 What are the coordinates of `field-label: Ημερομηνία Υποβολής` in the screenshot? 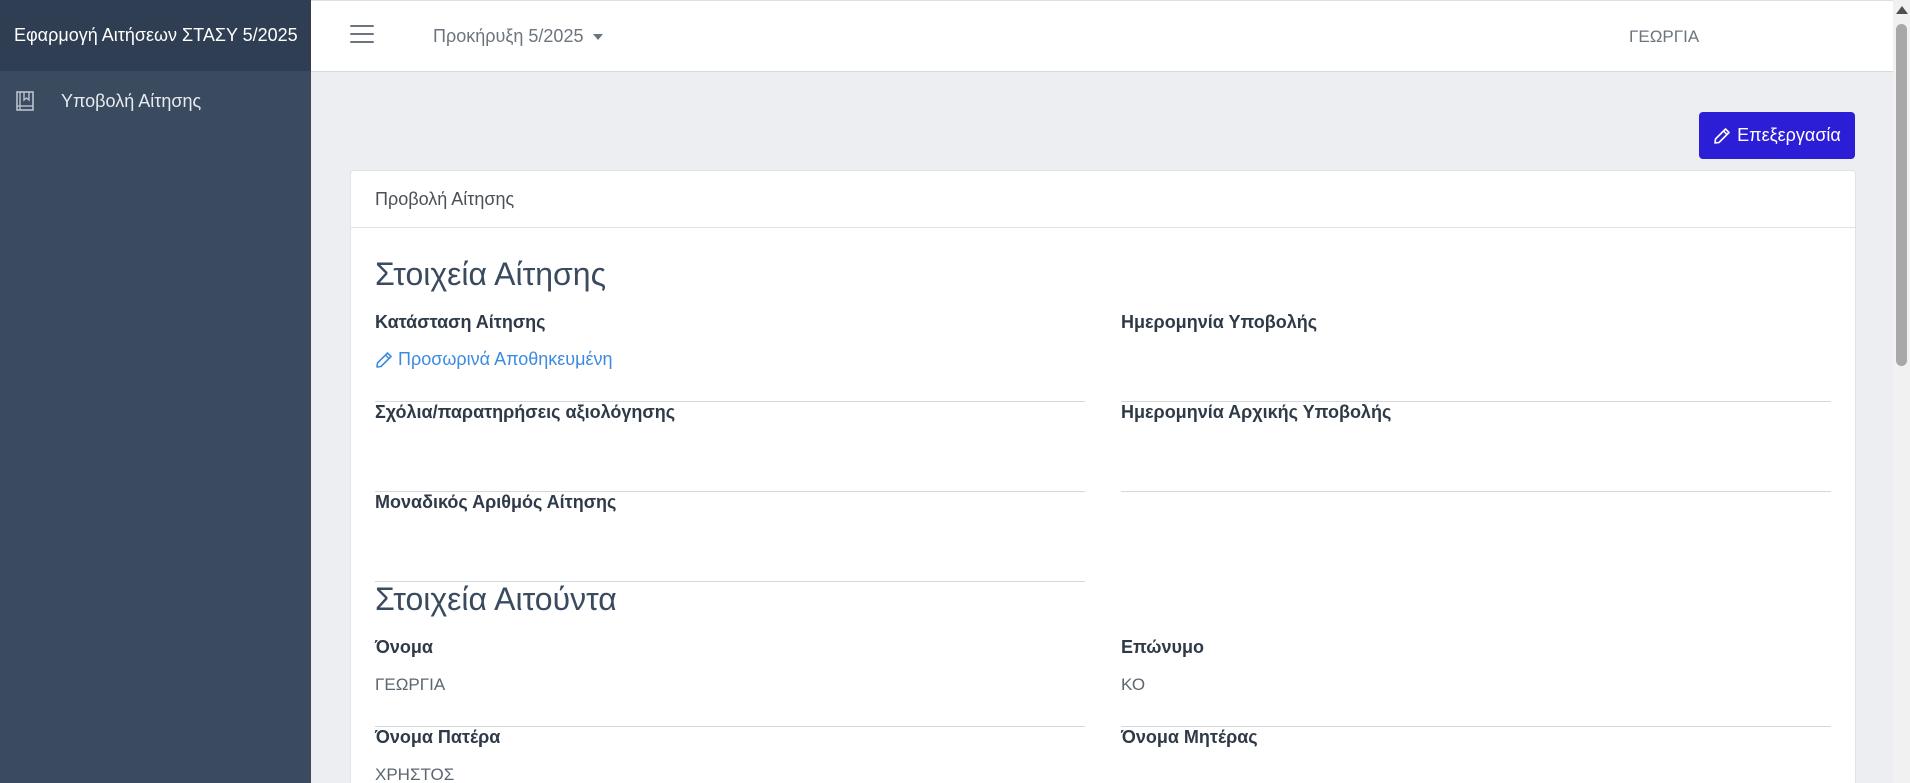 It's located at (1219, 322).